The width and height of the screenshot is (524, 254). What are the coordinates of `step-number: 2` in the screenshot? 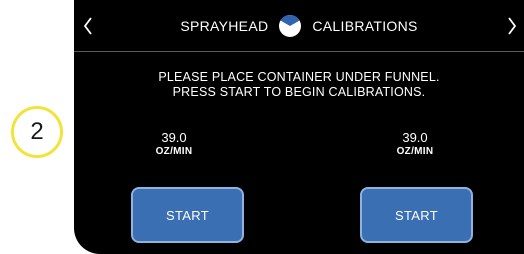 It's located at (37, 131).